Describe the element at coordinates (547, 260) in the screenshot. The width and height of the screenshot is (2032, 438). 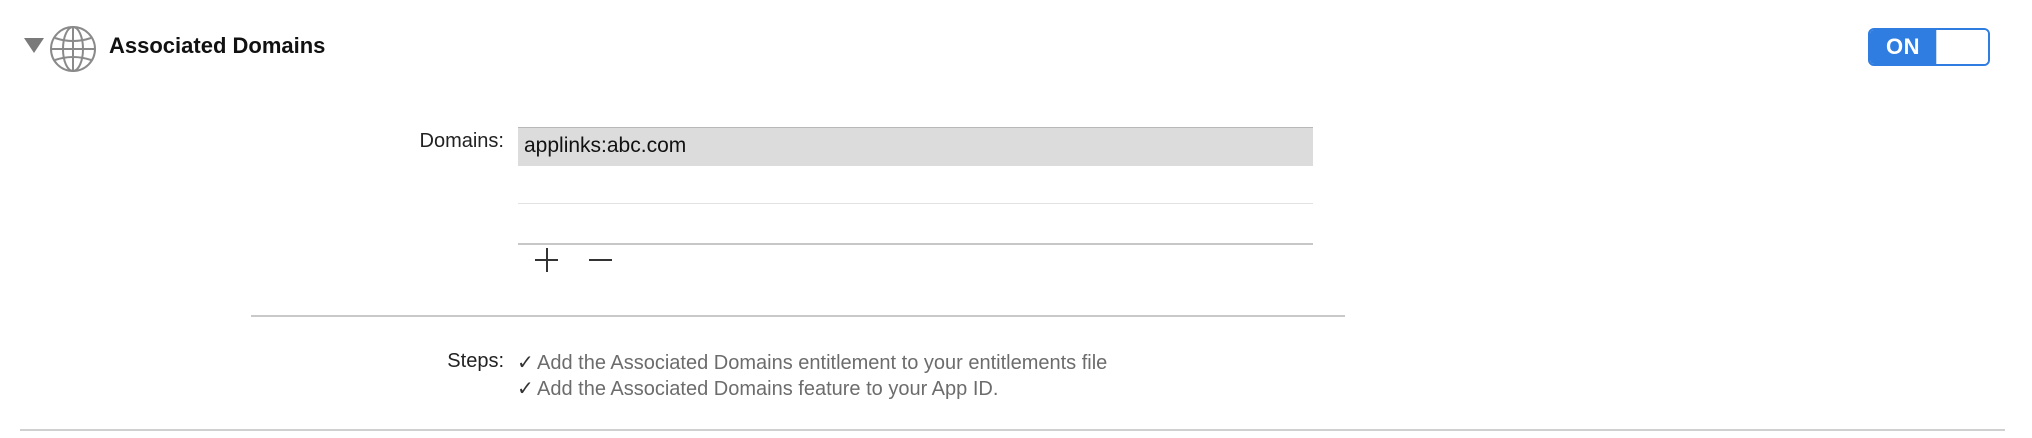
I see `add-domain-button` at that location.